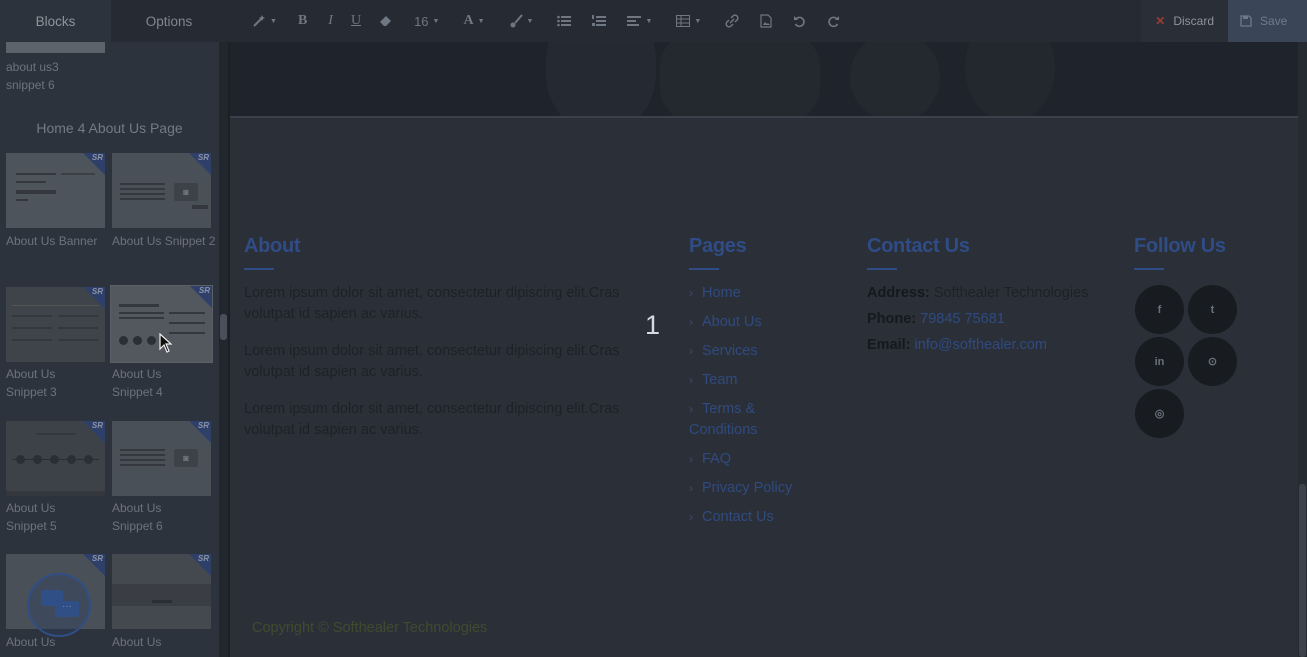  I want to click on contact-email: Email: info@softhealer.com, so click(957, 345).